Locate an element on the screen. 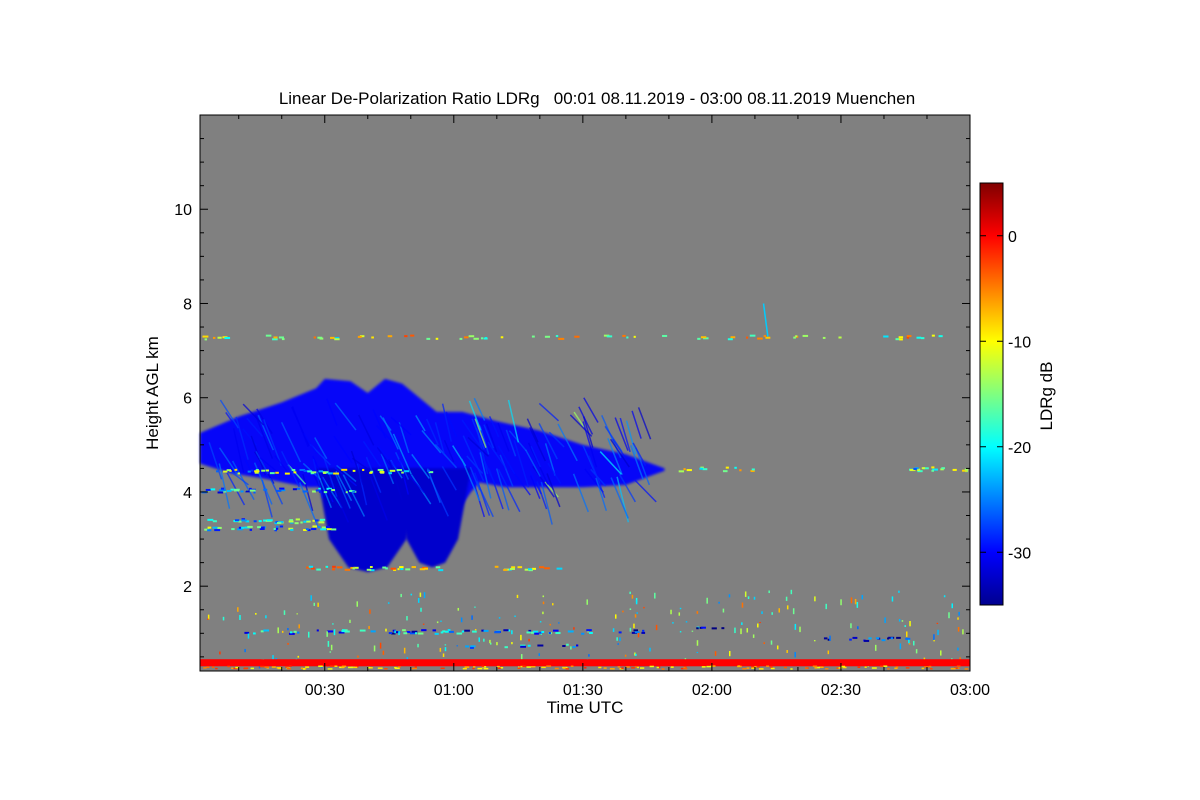 The image size is (1200, 800). x-tick-label: 03:00 is located at coordinates (970, 690).